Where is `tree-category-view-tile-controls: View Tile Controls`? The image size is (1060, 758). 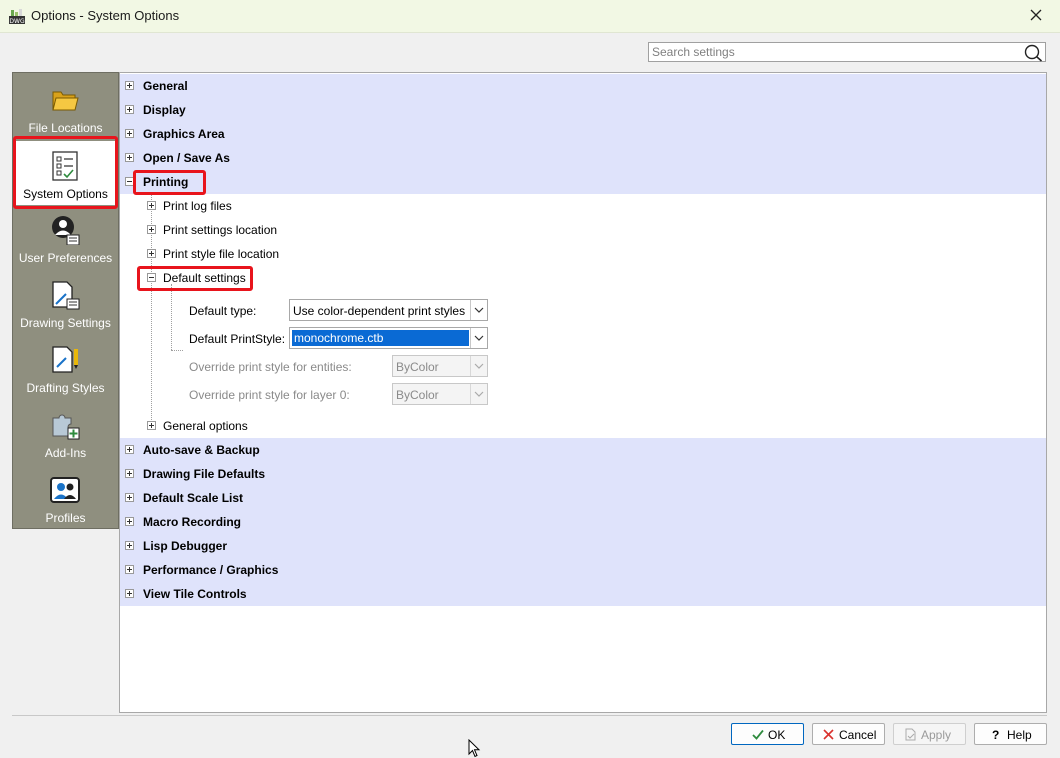 tree-category-view-tile-controls: View Tile Controls is located at coordinates (583, 594).